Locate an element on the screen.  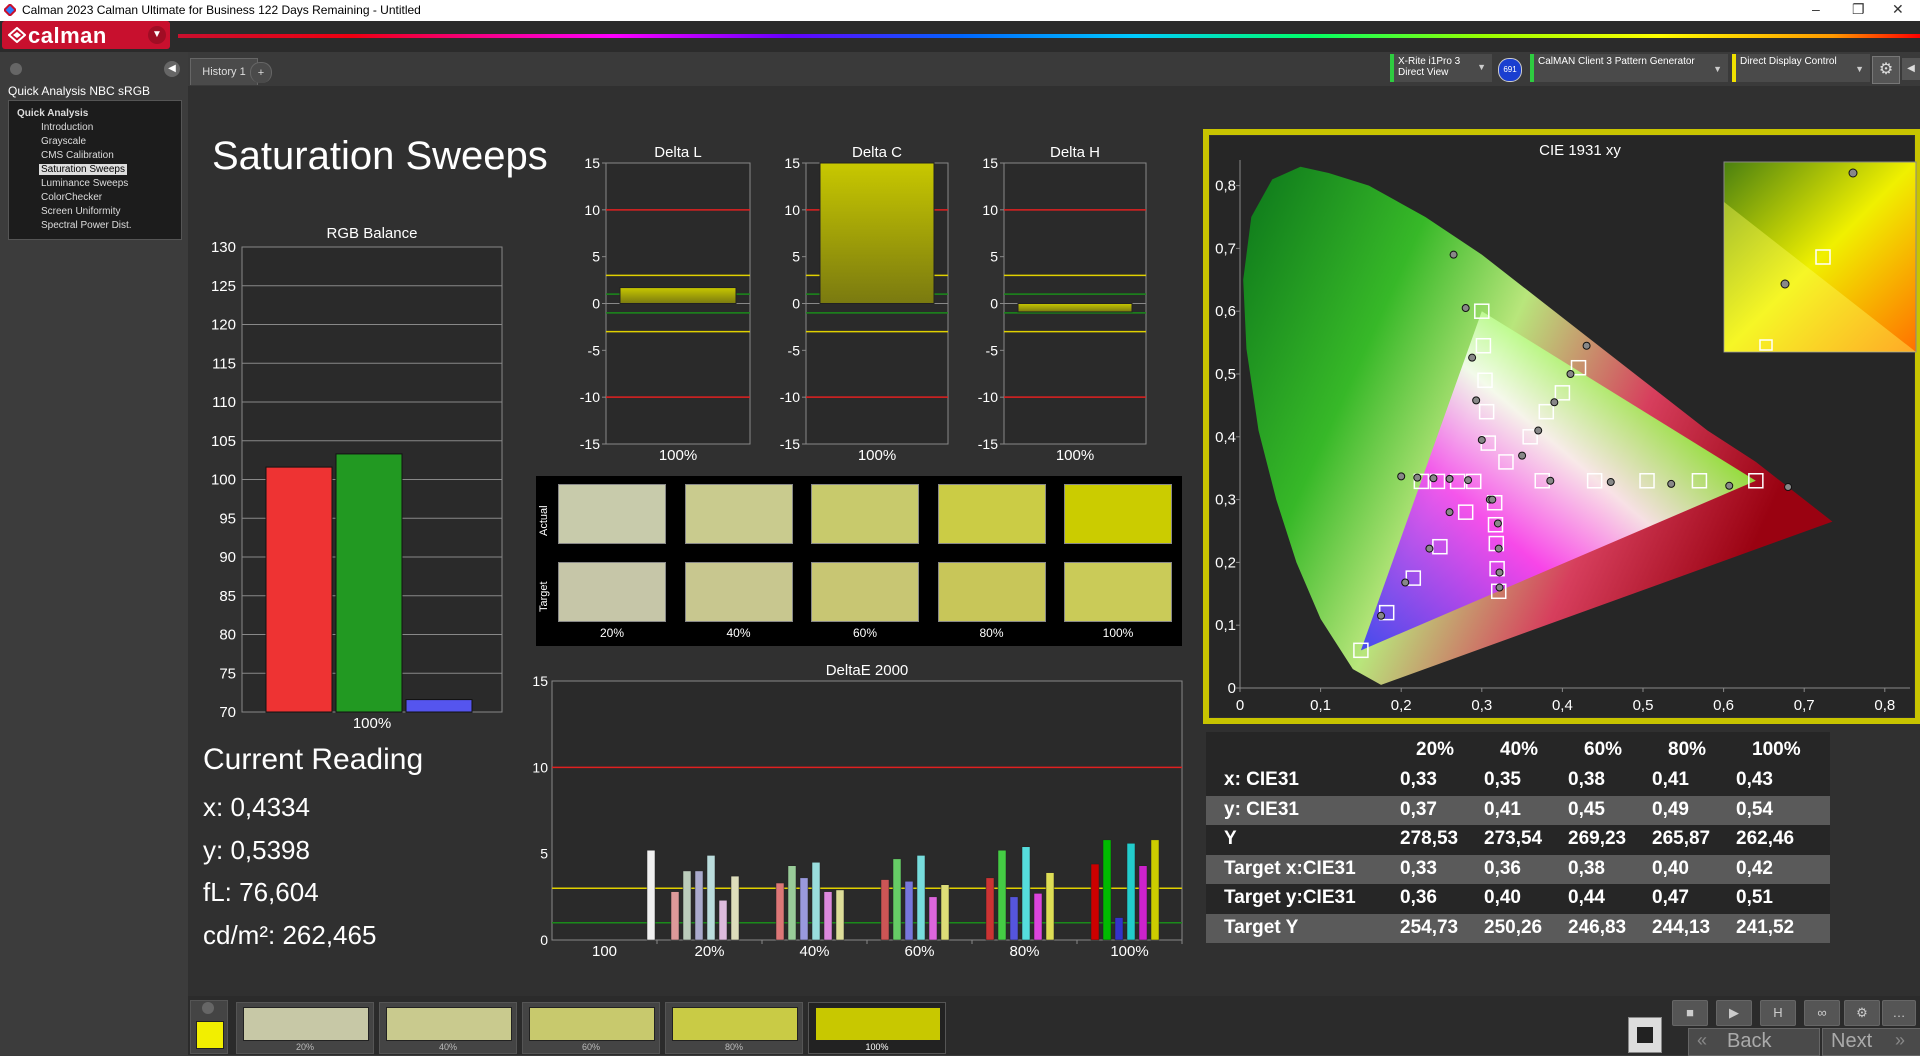
hold-icon: H is located at coordinates (1778, 1013).